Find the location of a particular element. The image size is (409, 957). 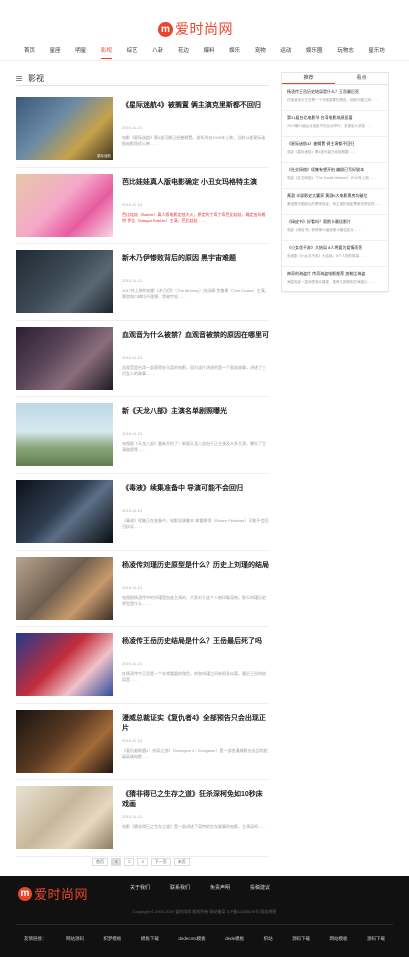

sidebar-item-title: 杨凌传王岳历史结局是什么？王岳最后死 is located at coordinates (335, 92).